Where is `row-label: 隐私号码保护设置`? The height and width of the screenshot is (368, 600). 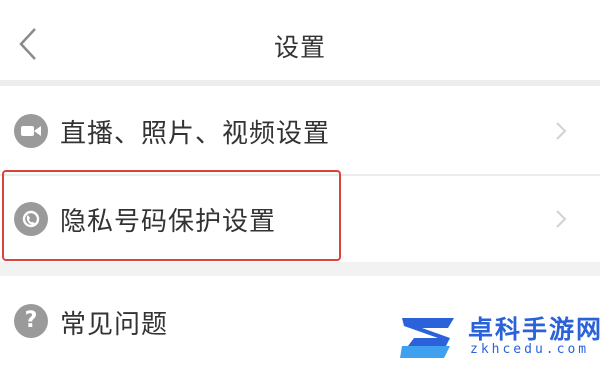 row-label: 隐私号码保护设置 is located at coordinates (168, 221).